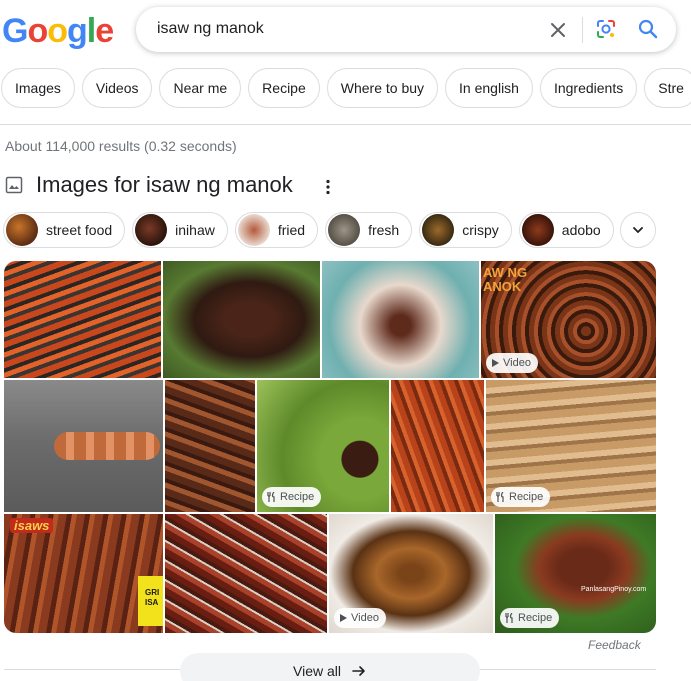 The image size is (691, 681). What do you see at coordinates (276, 230) in the screenshot?
I see `tag-chip-fried: fried` at bounding box center [276, 230].